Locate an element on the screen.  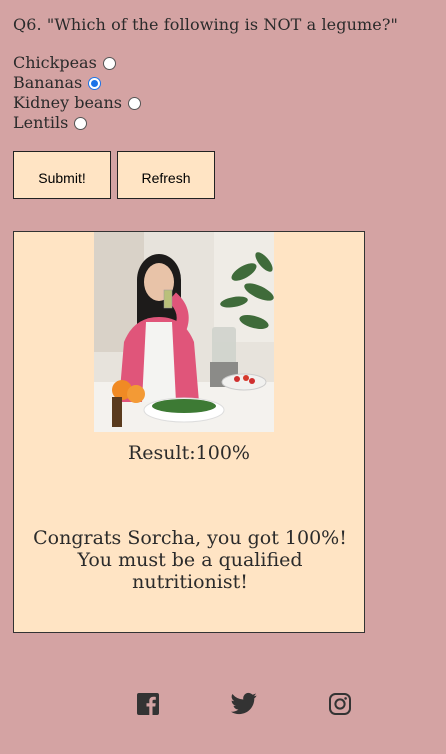
option-label: Bananas is located at coordinates (48, 82).